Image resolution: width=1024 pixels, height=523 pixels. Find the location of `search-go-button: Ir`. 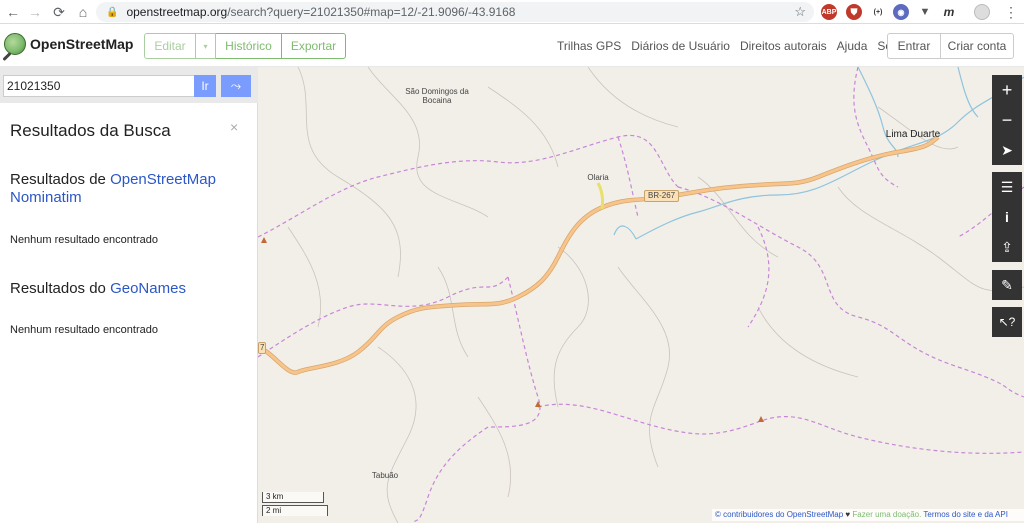

search-go-button: Ir is located at coordinates (205, 86).